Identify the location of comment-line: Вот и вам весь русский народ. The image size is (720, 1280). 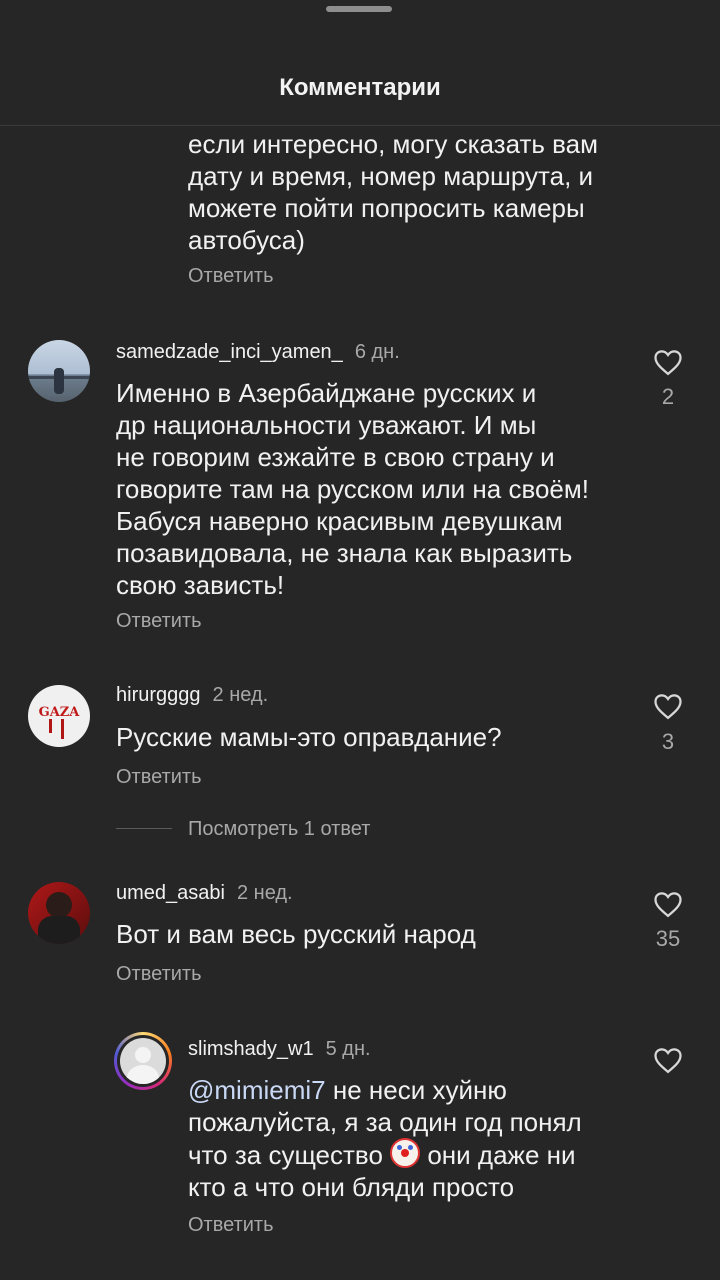
(296, 934).